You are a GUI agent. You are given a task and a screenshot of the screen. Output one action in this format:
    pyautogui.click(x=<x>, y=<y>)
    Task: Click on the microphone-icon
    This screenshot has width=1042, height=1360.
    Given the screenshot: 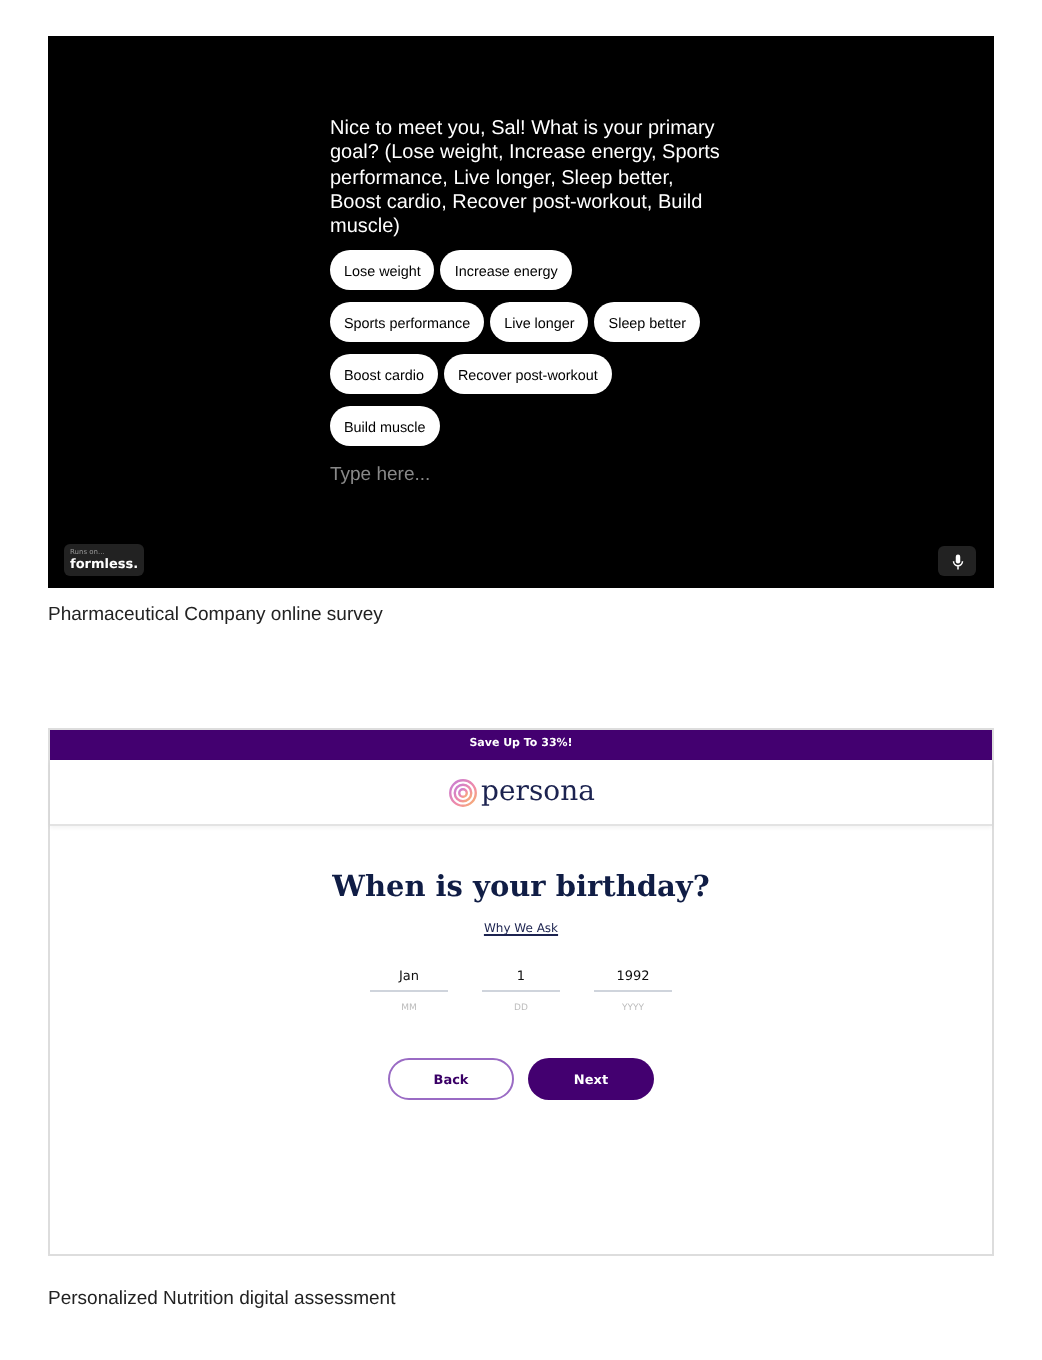 What is the action you would take?
    pyautogui.click(x=957, y=561)
    